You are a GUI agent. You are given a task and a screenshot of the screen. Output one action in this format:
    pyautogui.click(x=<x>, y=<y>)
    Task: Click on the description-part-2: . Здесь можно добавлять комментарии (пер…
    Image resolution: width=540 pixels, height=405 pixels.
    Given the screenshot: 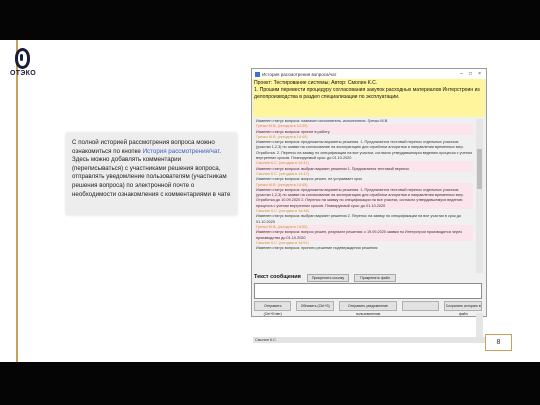 What is the action you would take?
    pyautogui.click(x=151, y=172)
    